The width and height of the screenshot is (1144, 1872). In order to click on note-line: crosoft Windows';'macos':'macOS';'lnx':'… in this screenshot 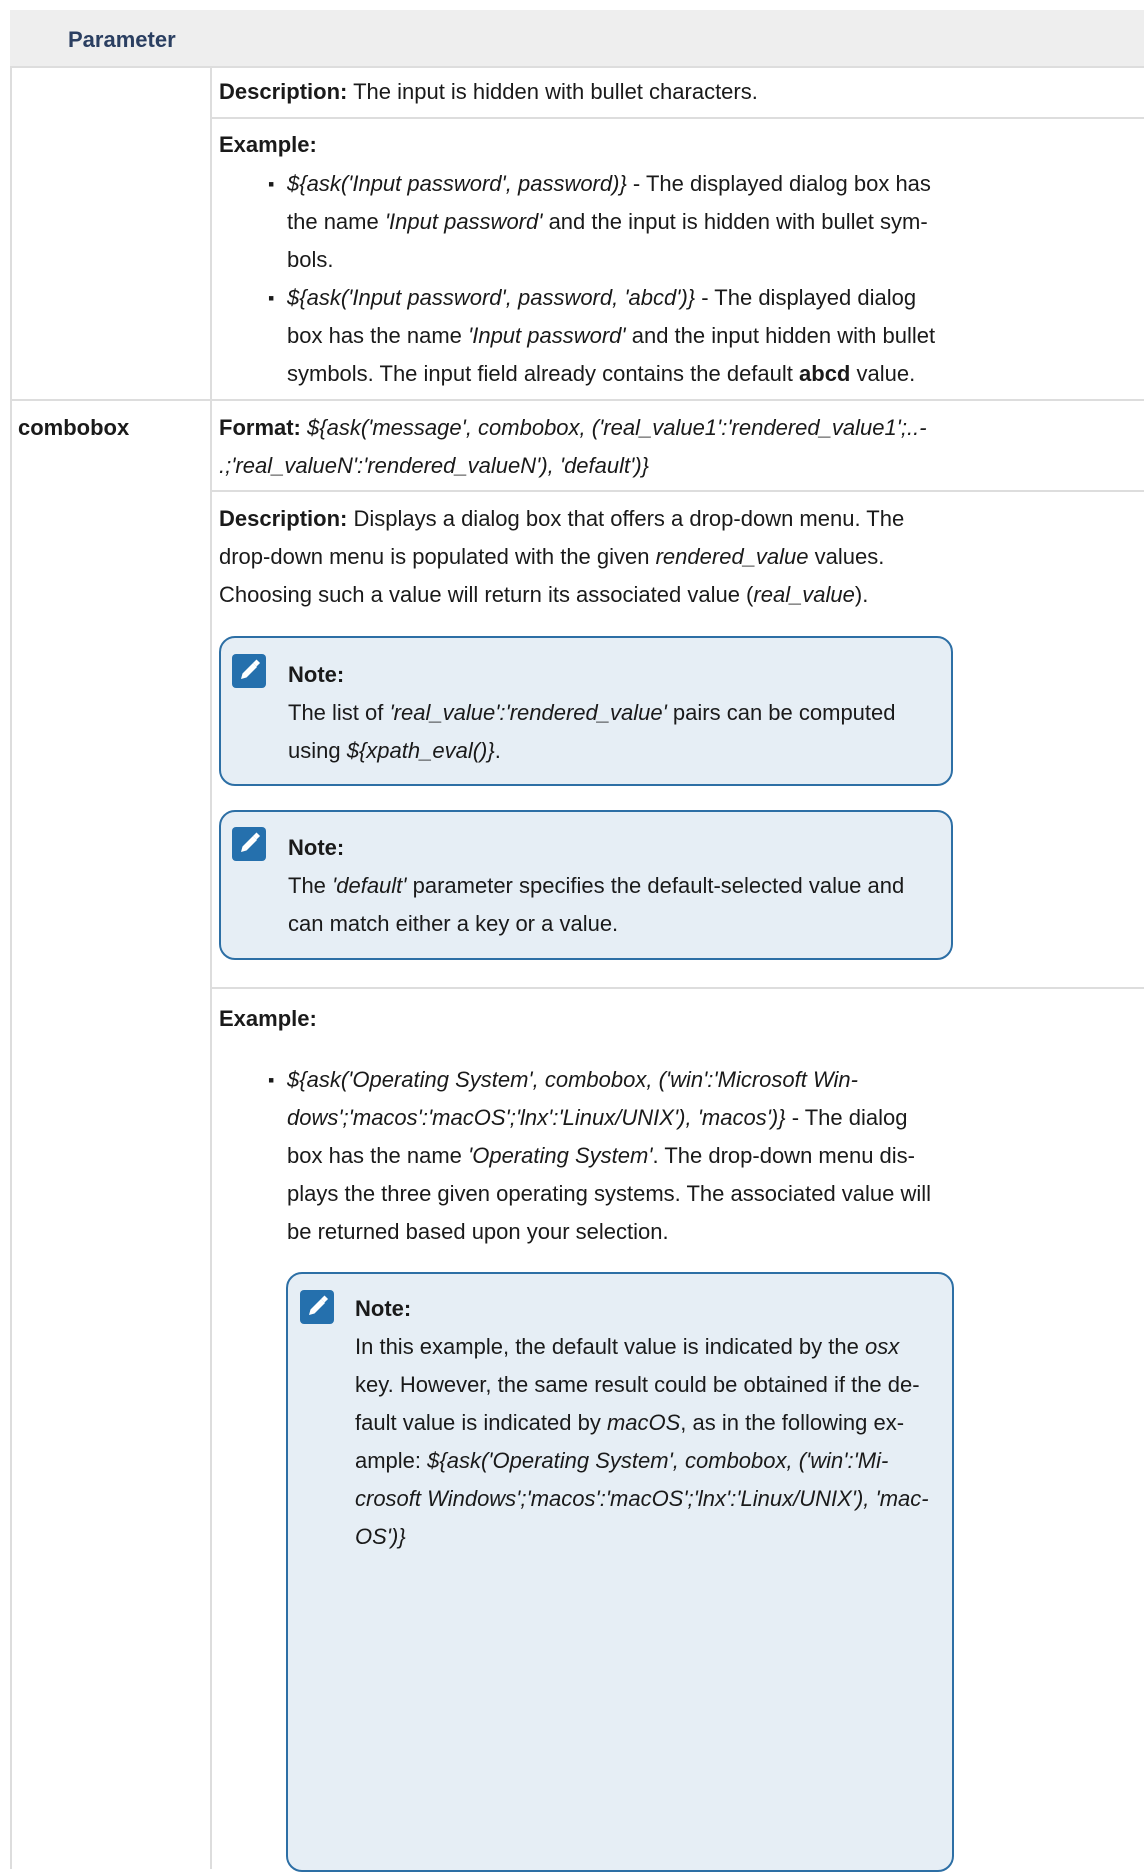, I will do `click(642, 1498)`.